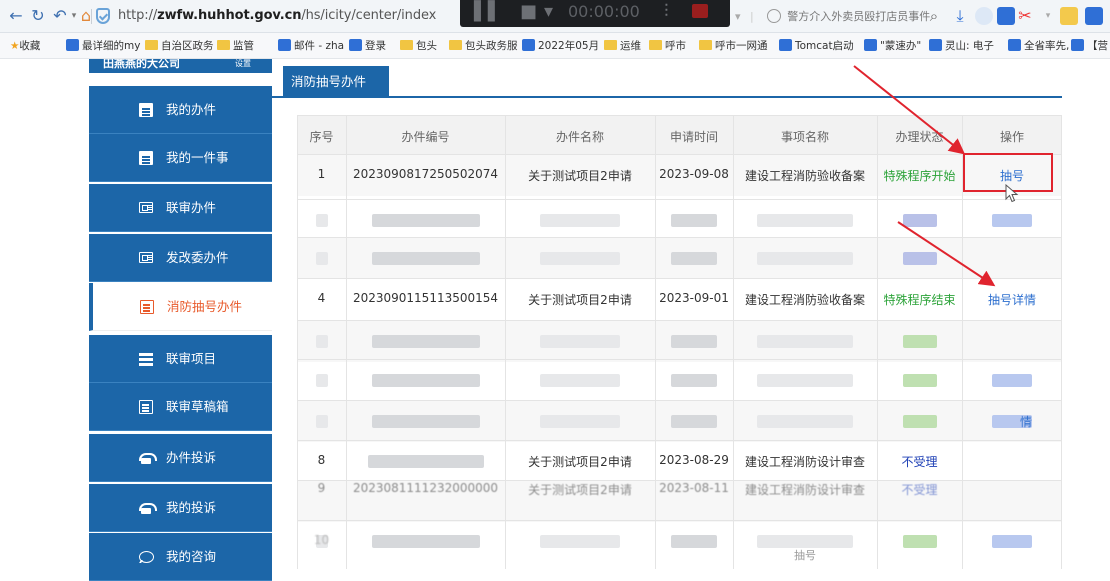 The image size is (1110, 581). Describe the element at coordinates (666, 12) in the screenshot. I see `recorder-tools-icon: ⫶` at that location.